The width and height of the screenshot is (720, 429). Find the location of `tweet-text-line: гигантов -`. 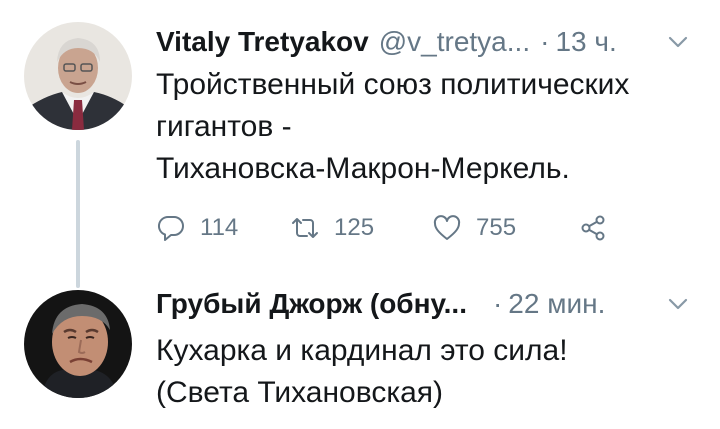

tweet-text-line: гигантов - is located at coordinates (224, 126).